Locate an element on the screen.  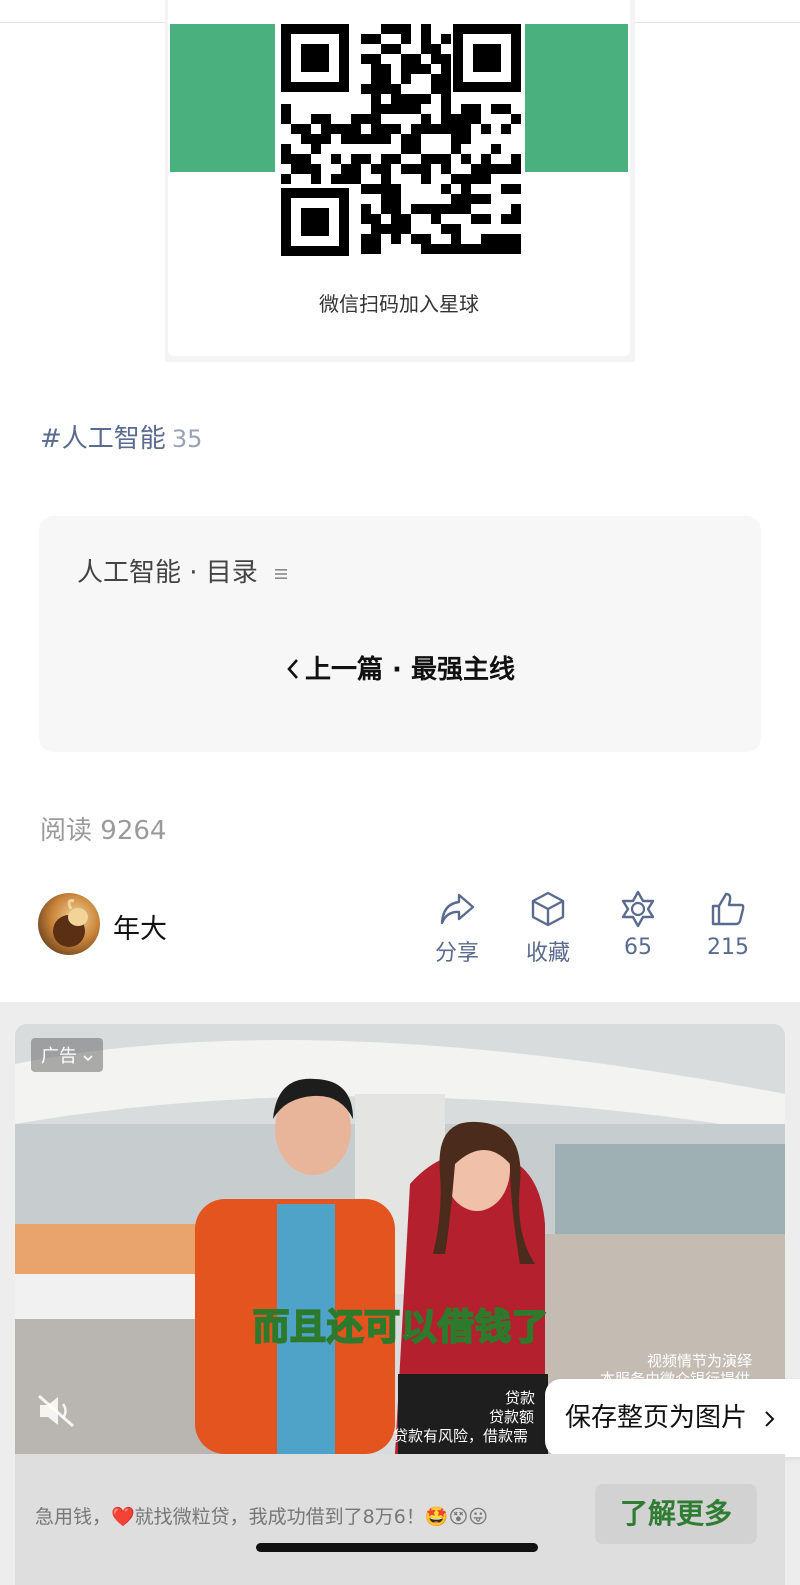
mute-button is located at coordinates (56, 1413).